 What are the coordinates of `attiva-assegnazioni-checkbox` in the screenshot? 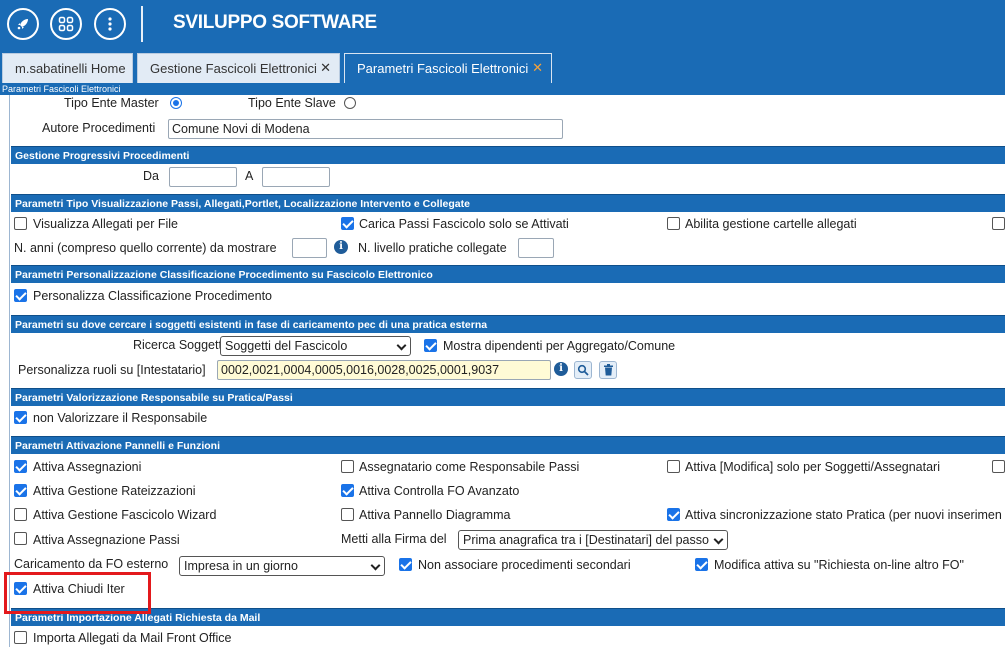 It's located at (20, 466).